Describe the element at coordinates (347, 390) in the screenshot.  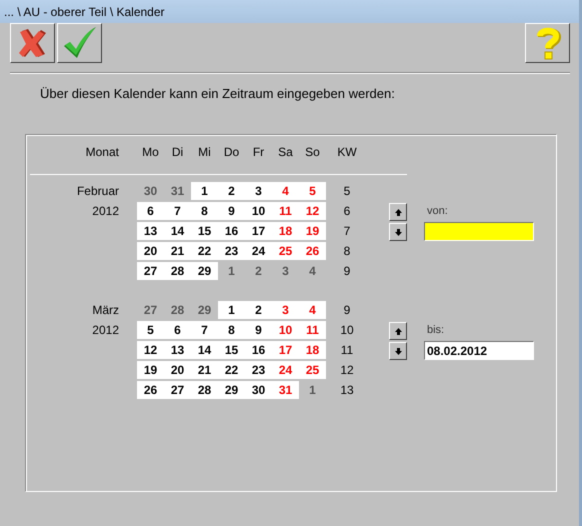
I see `week-number: 13` at that location.